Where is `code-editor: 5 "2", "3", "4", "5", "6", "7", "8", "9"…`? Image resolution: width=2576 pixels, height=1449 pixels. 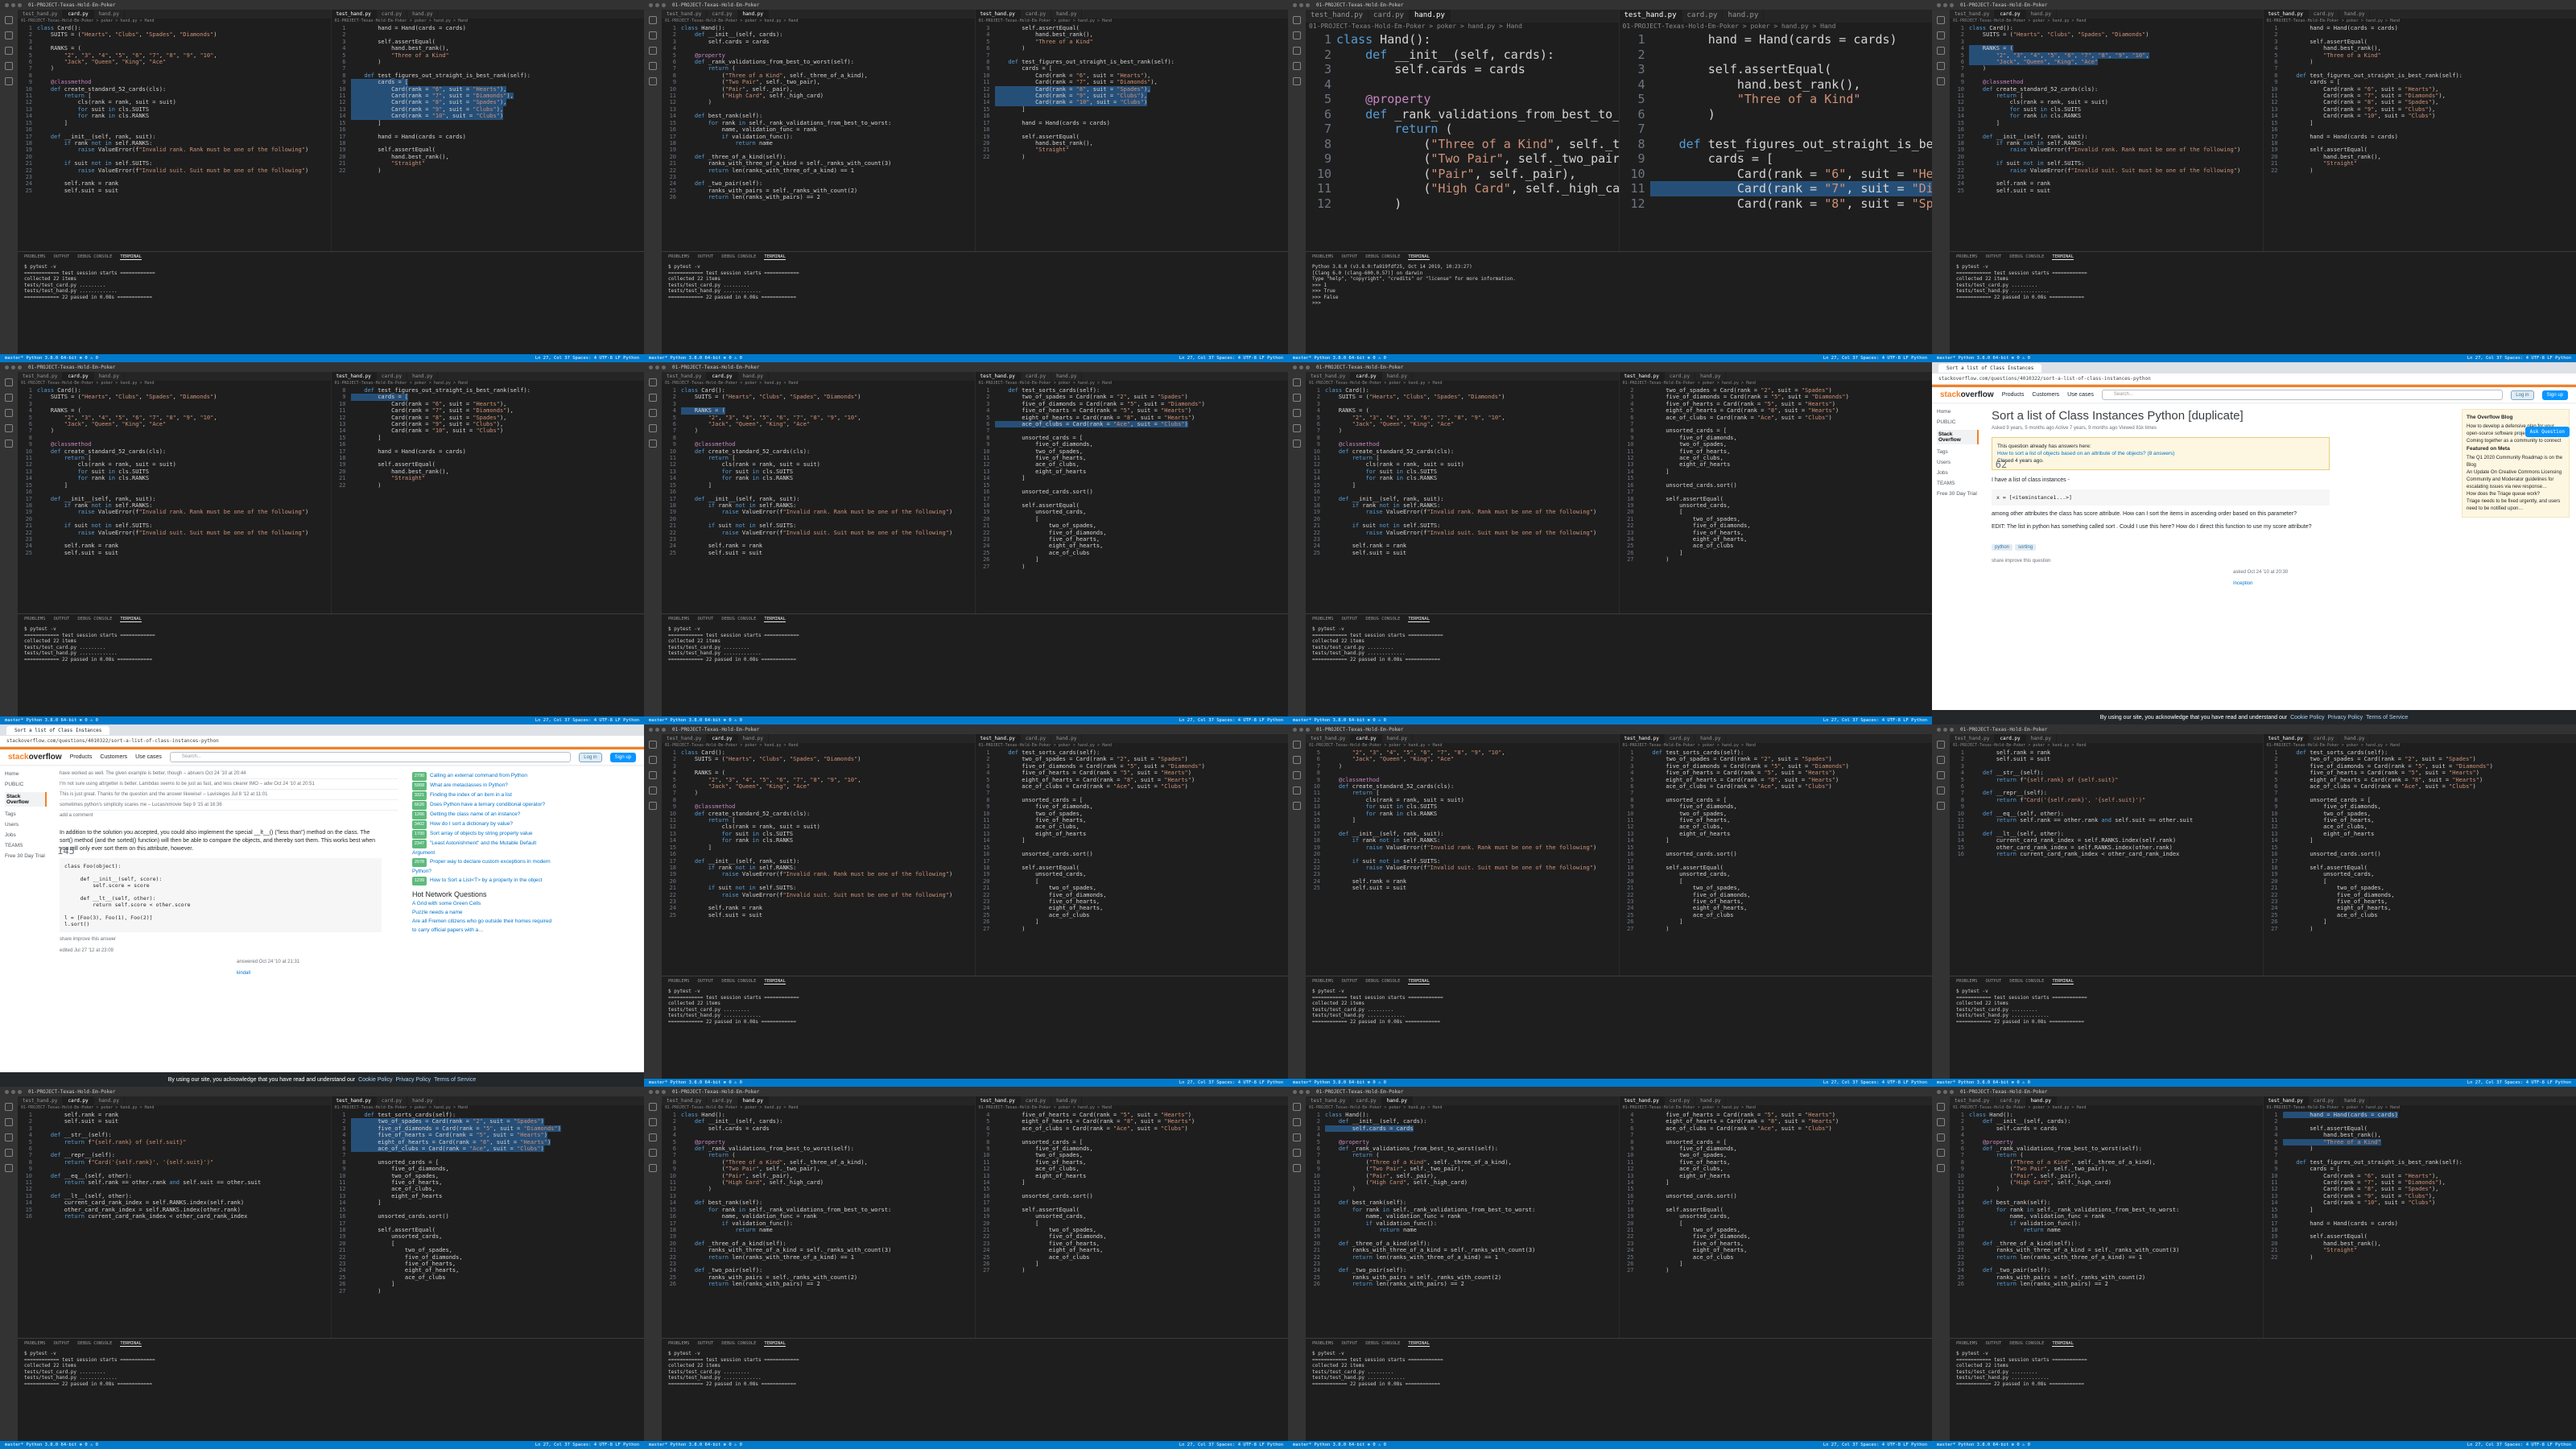
code-editor: 5 "2", "3", "4", "5", "6", "7", "8", "9"… is located at coordinates (1462, 820).